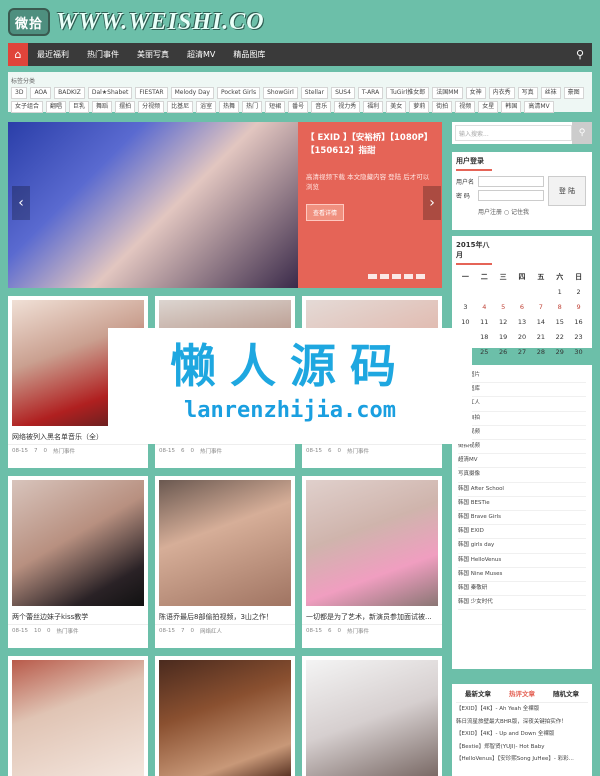 The width and height of the screenshot is (600, 776). What do you see at coordinates (522, 532) in the screenshot?
I see `category-item: 韩国 EXID` at bounding box center [522, 532].